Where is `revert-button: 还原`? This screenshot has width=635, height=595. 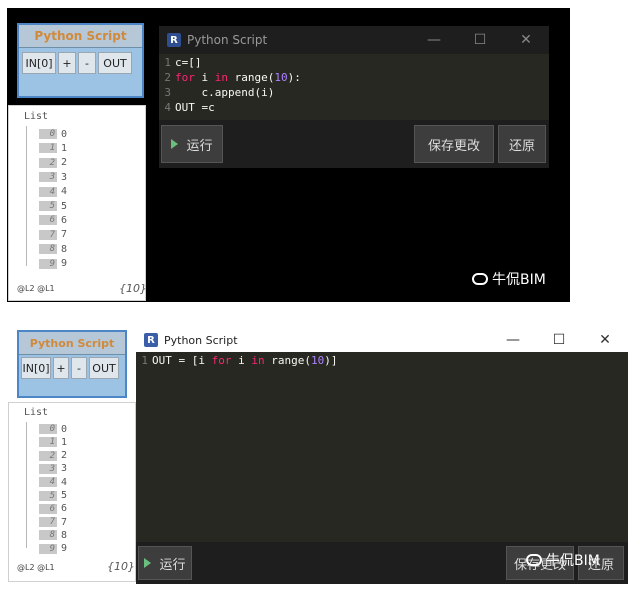
revert-button: 还原 is located at coordinates (522, 144).